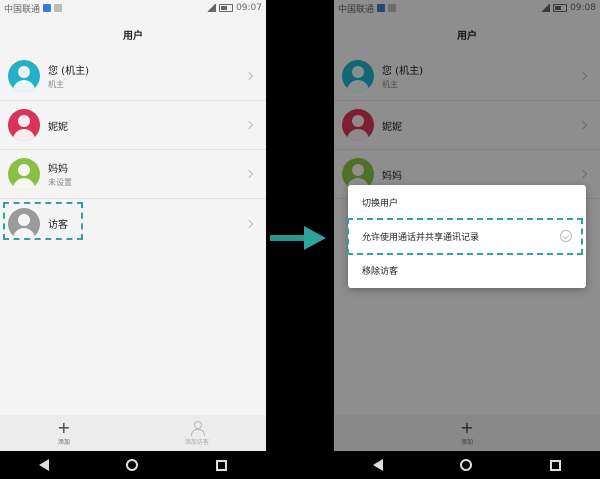  Describe the element at coordinates (196, 442) in the screenshot. I see `add-guest-label: 添加访客` at that location.